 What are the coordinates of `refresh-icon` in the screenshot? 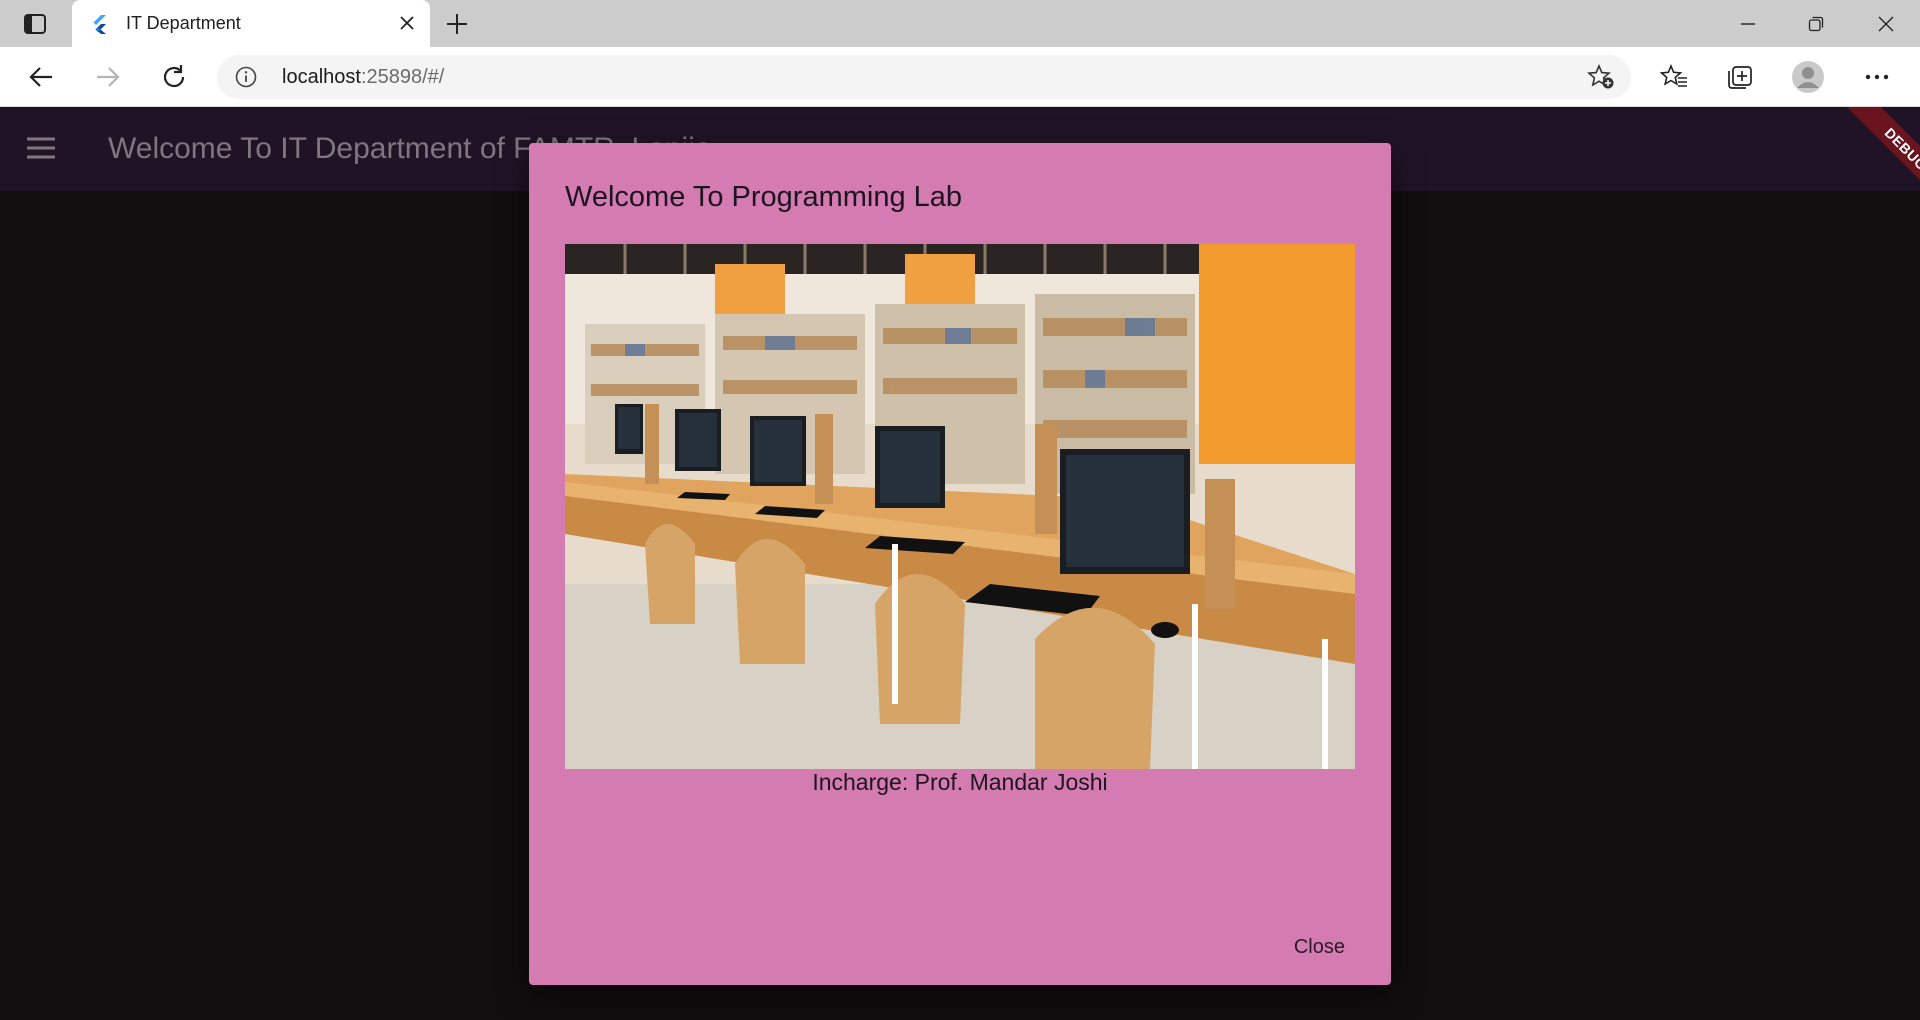 It's located at (174, 76).